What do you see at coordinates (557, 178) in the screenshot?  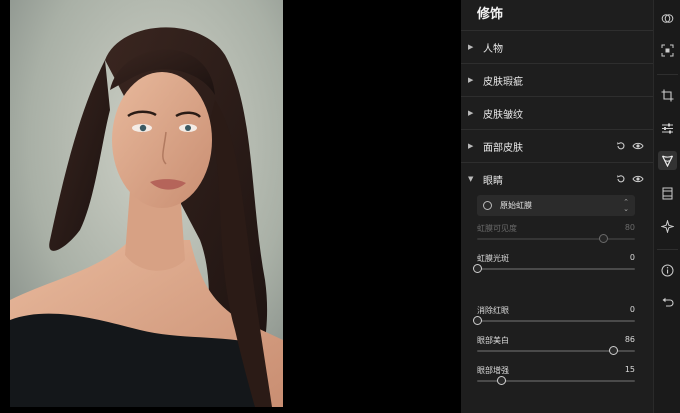 I see `section-eyes: ▼ 眼睛` at bounding box center [557, 178].